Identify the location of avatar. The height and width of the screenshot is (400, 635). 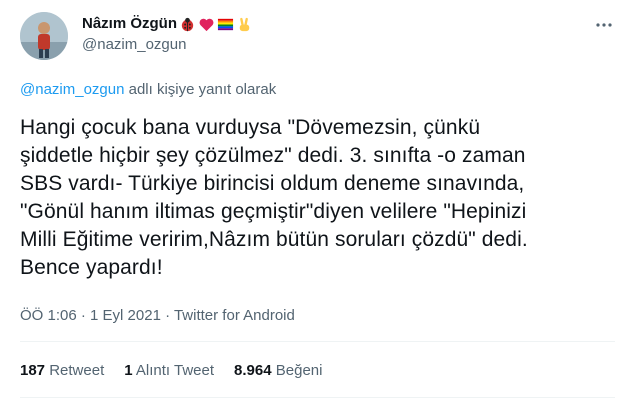
(44, 36).